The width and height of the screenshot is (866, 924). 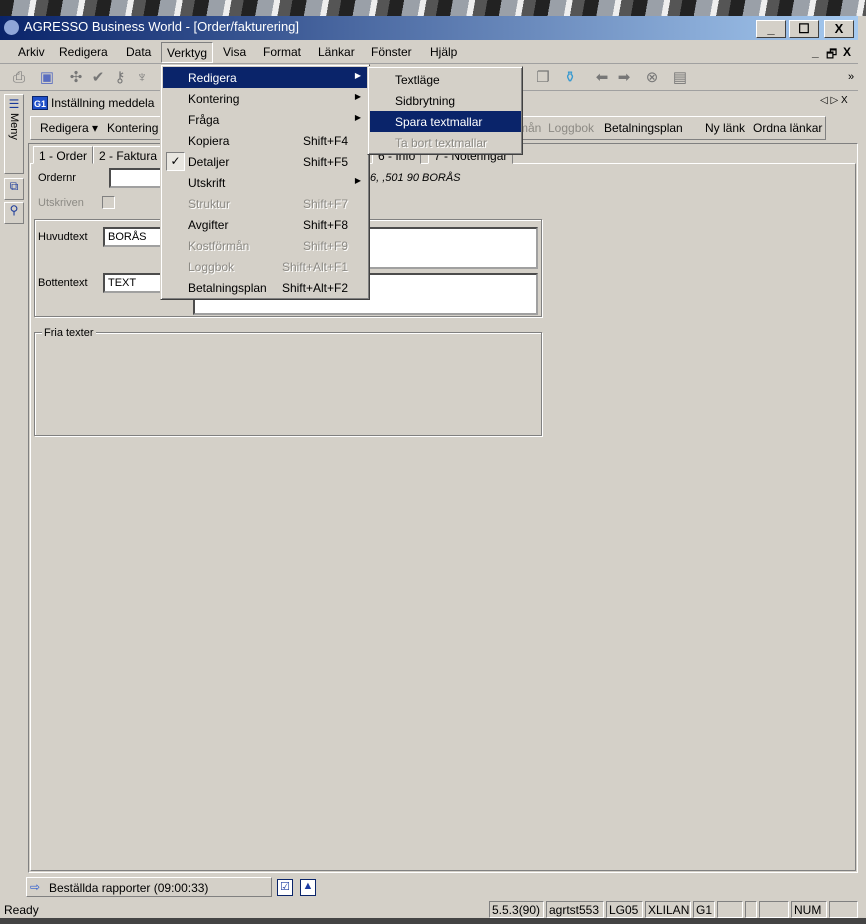 I want to click on submenu-item-ta-bort-textmallar: Ta bort textmallar, so click(x=441, y=143).